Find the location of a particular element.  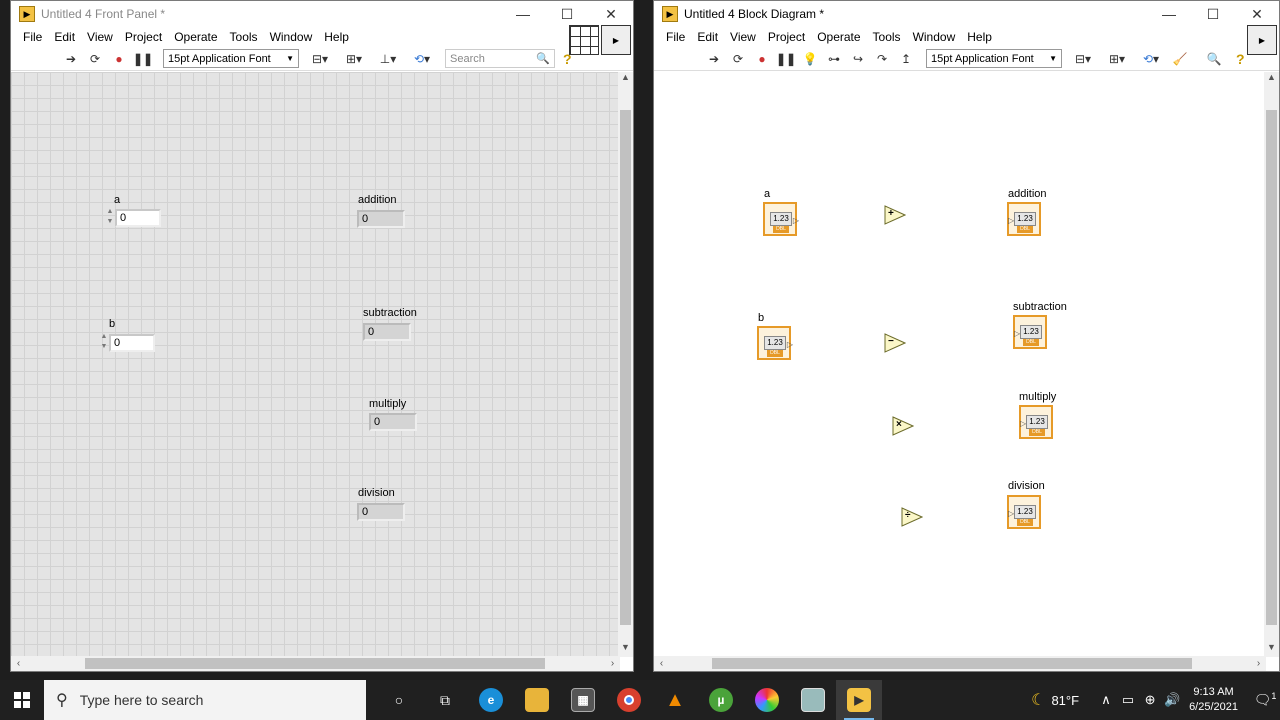

menu-help: Help is located at coordinates (979, 37).